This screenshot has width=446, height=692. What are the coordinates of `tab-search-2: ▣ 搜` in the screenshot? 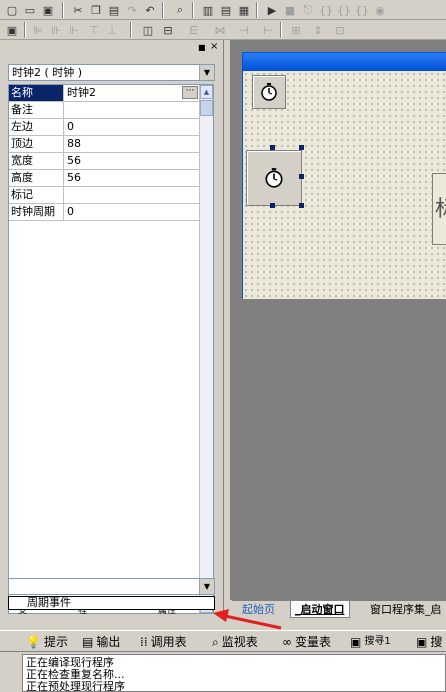 It's located at (429, 642).